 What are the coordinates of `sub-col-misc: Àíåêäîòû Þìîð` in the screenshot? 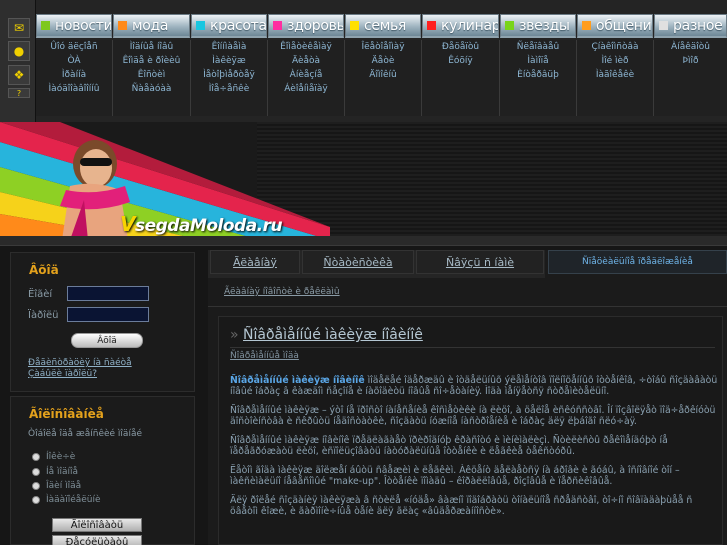 It's located at (690, 78).